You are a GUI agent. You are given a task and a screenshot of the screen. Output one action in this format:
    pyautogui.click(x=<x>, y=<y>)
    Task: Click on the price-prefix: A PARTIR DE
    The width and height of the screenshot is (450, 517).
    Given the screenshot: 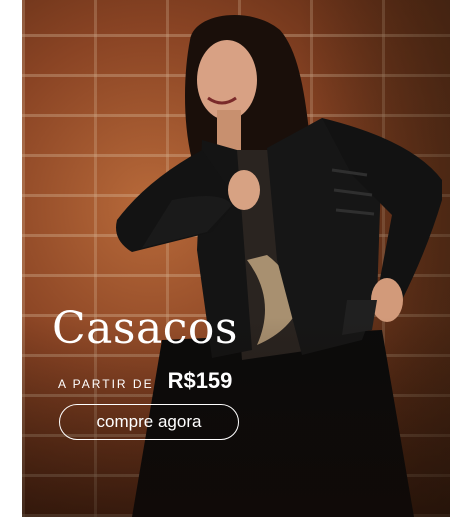 What is the action you would take?
    pyautogui.click(x=106, y=384)
    